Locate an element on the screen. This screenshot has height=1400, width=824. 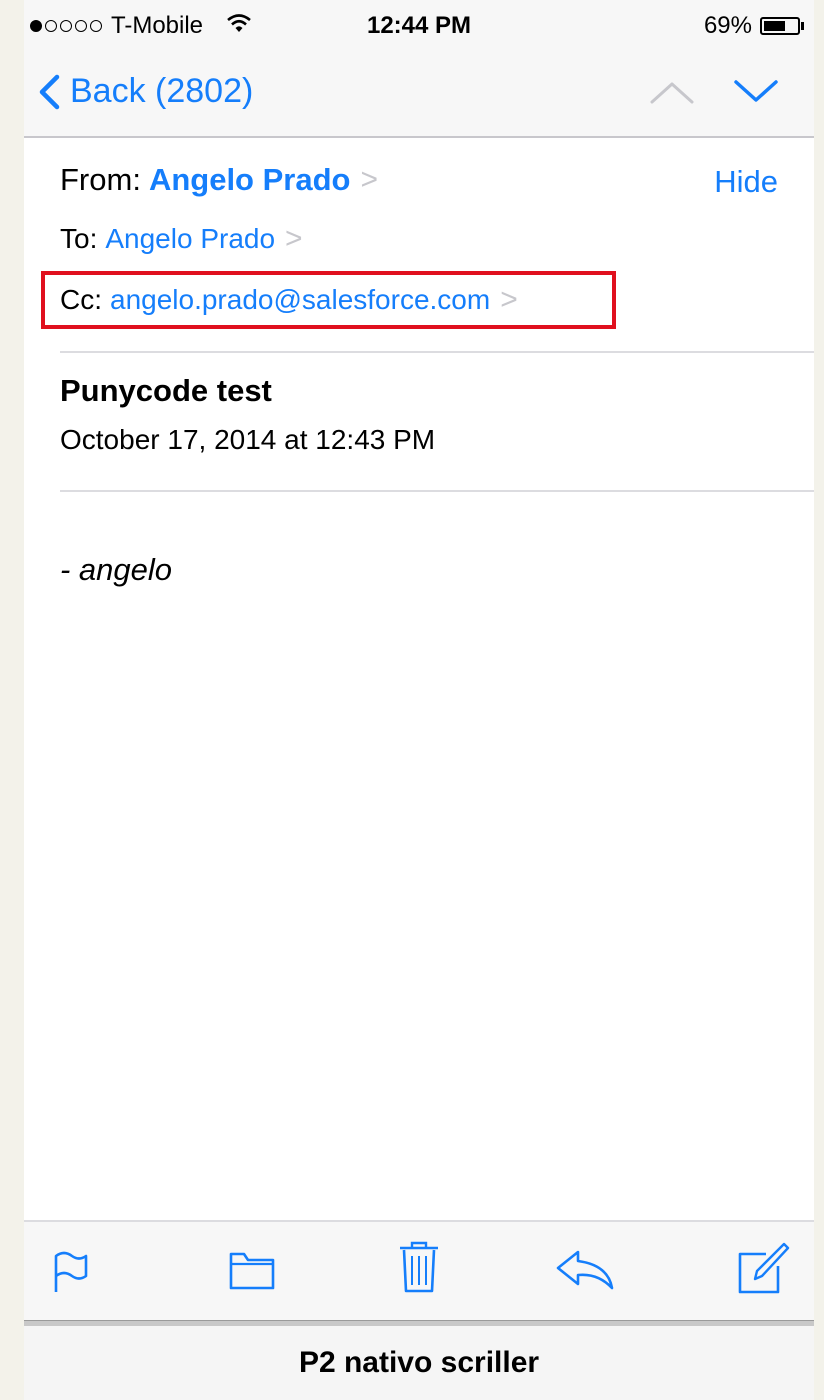
chevron-up-icon is located at coordinates (672, 93).